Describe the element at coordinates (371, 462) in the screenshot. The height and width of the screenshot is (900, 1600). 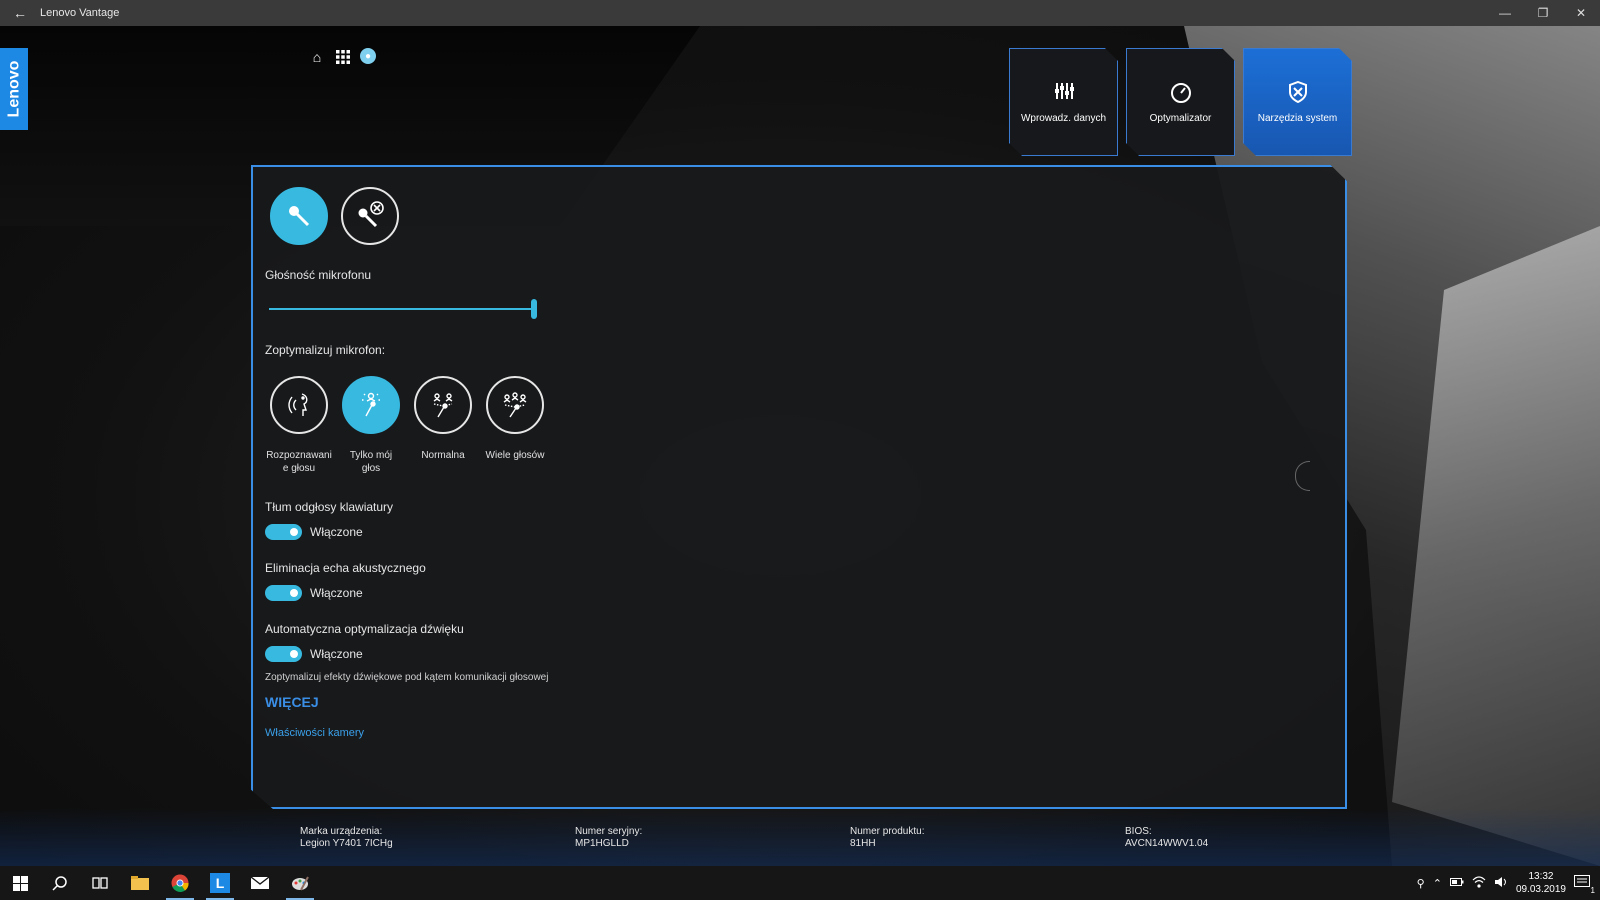
I see `mode-only-my-voice-label: Tylko mój głos` at that location.